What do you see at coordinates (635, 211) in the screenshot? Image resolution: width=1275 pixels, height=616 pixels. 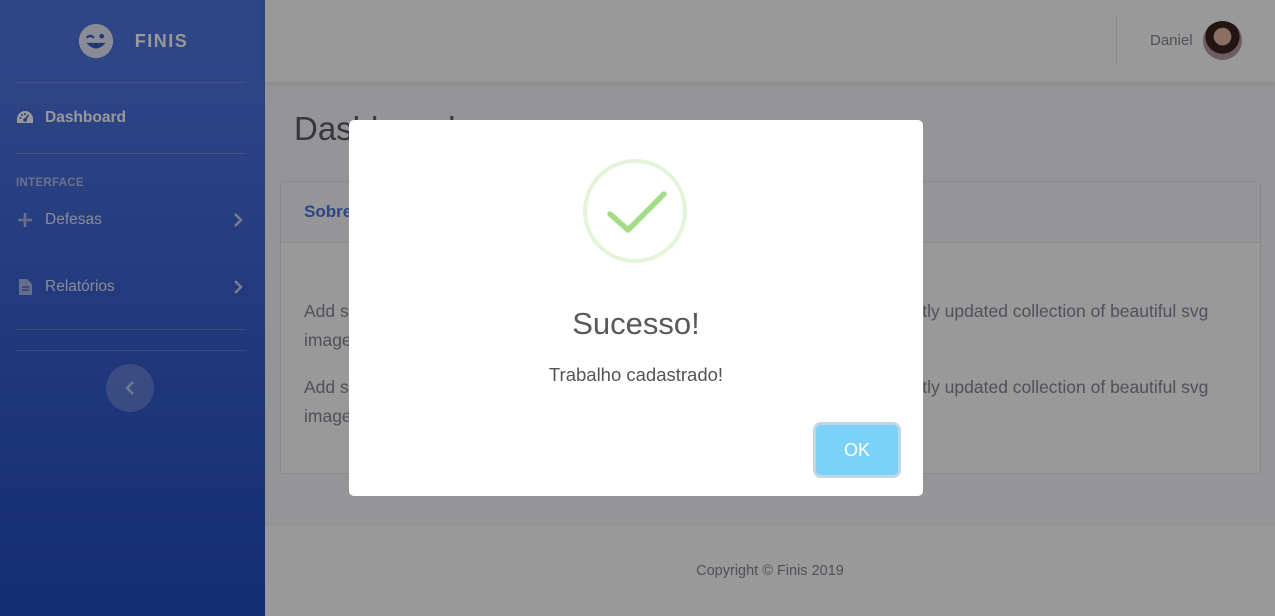 I see `success-check-icon` at bounding box center [635, 211].